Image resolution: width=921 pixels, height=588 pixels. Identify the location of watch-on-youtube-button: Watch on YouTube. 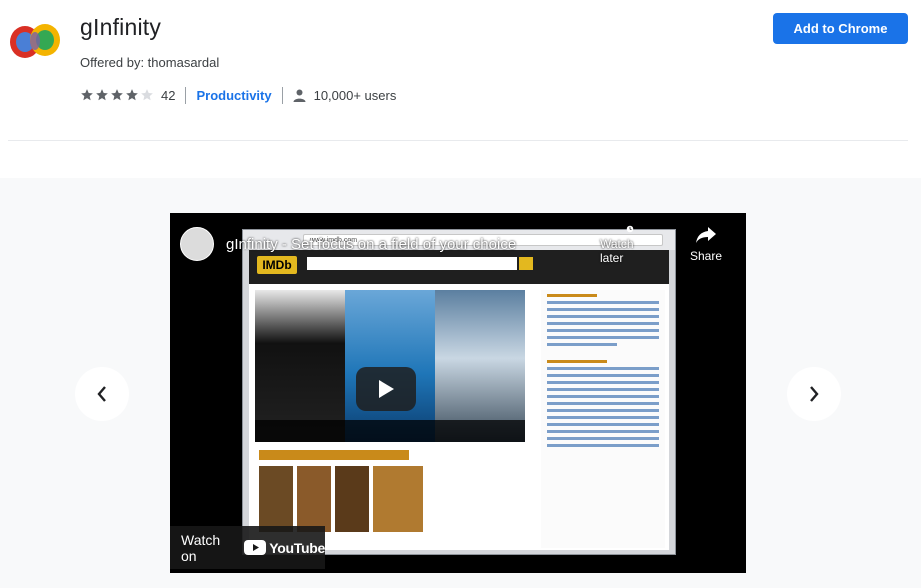
(247, 547).